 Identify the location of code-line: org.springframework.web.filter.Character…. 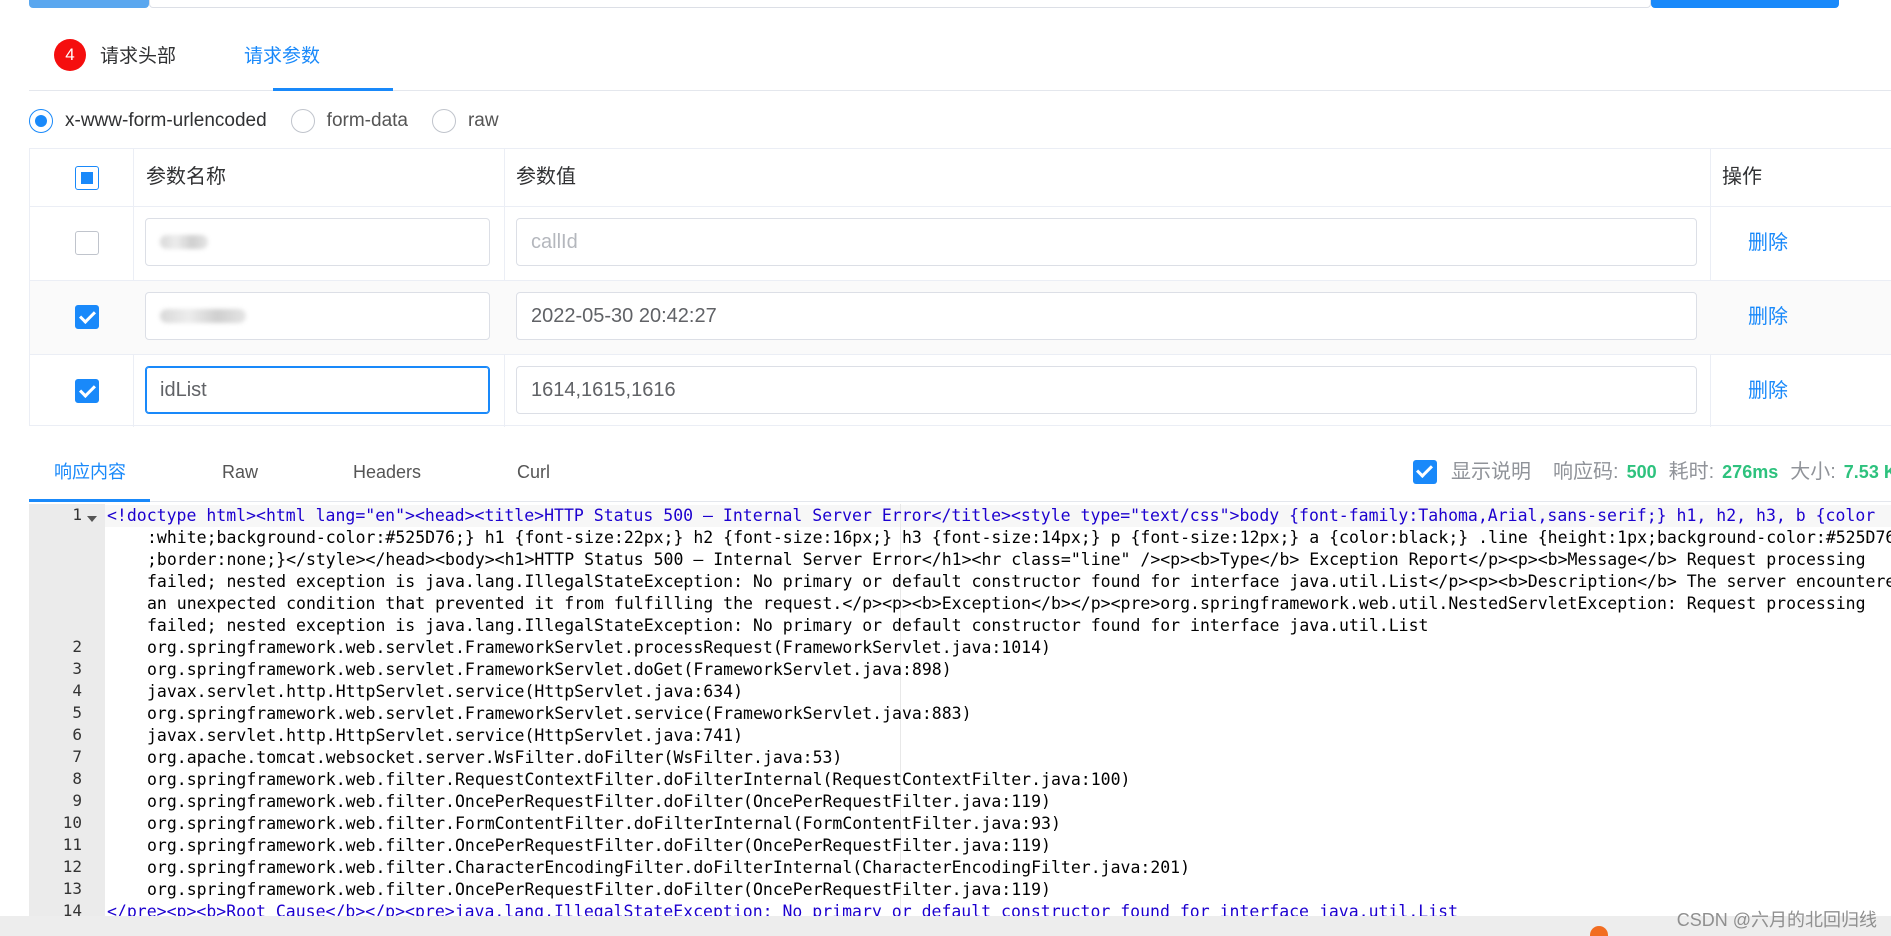
(669, 867).